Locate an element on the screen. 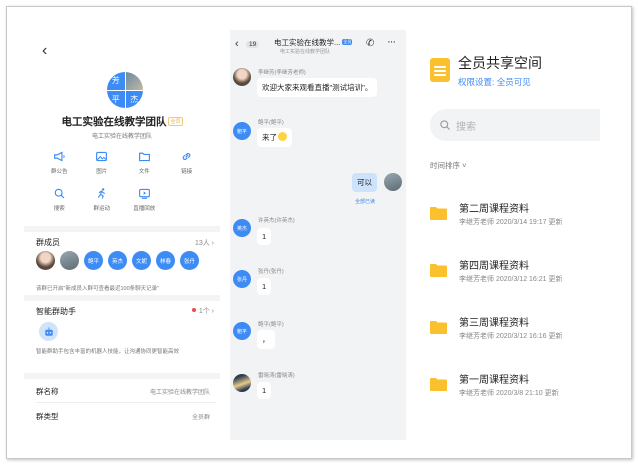 This screenshot has width=638, height=465. avatar-cell: 平 is located at coordinates (116, 99).